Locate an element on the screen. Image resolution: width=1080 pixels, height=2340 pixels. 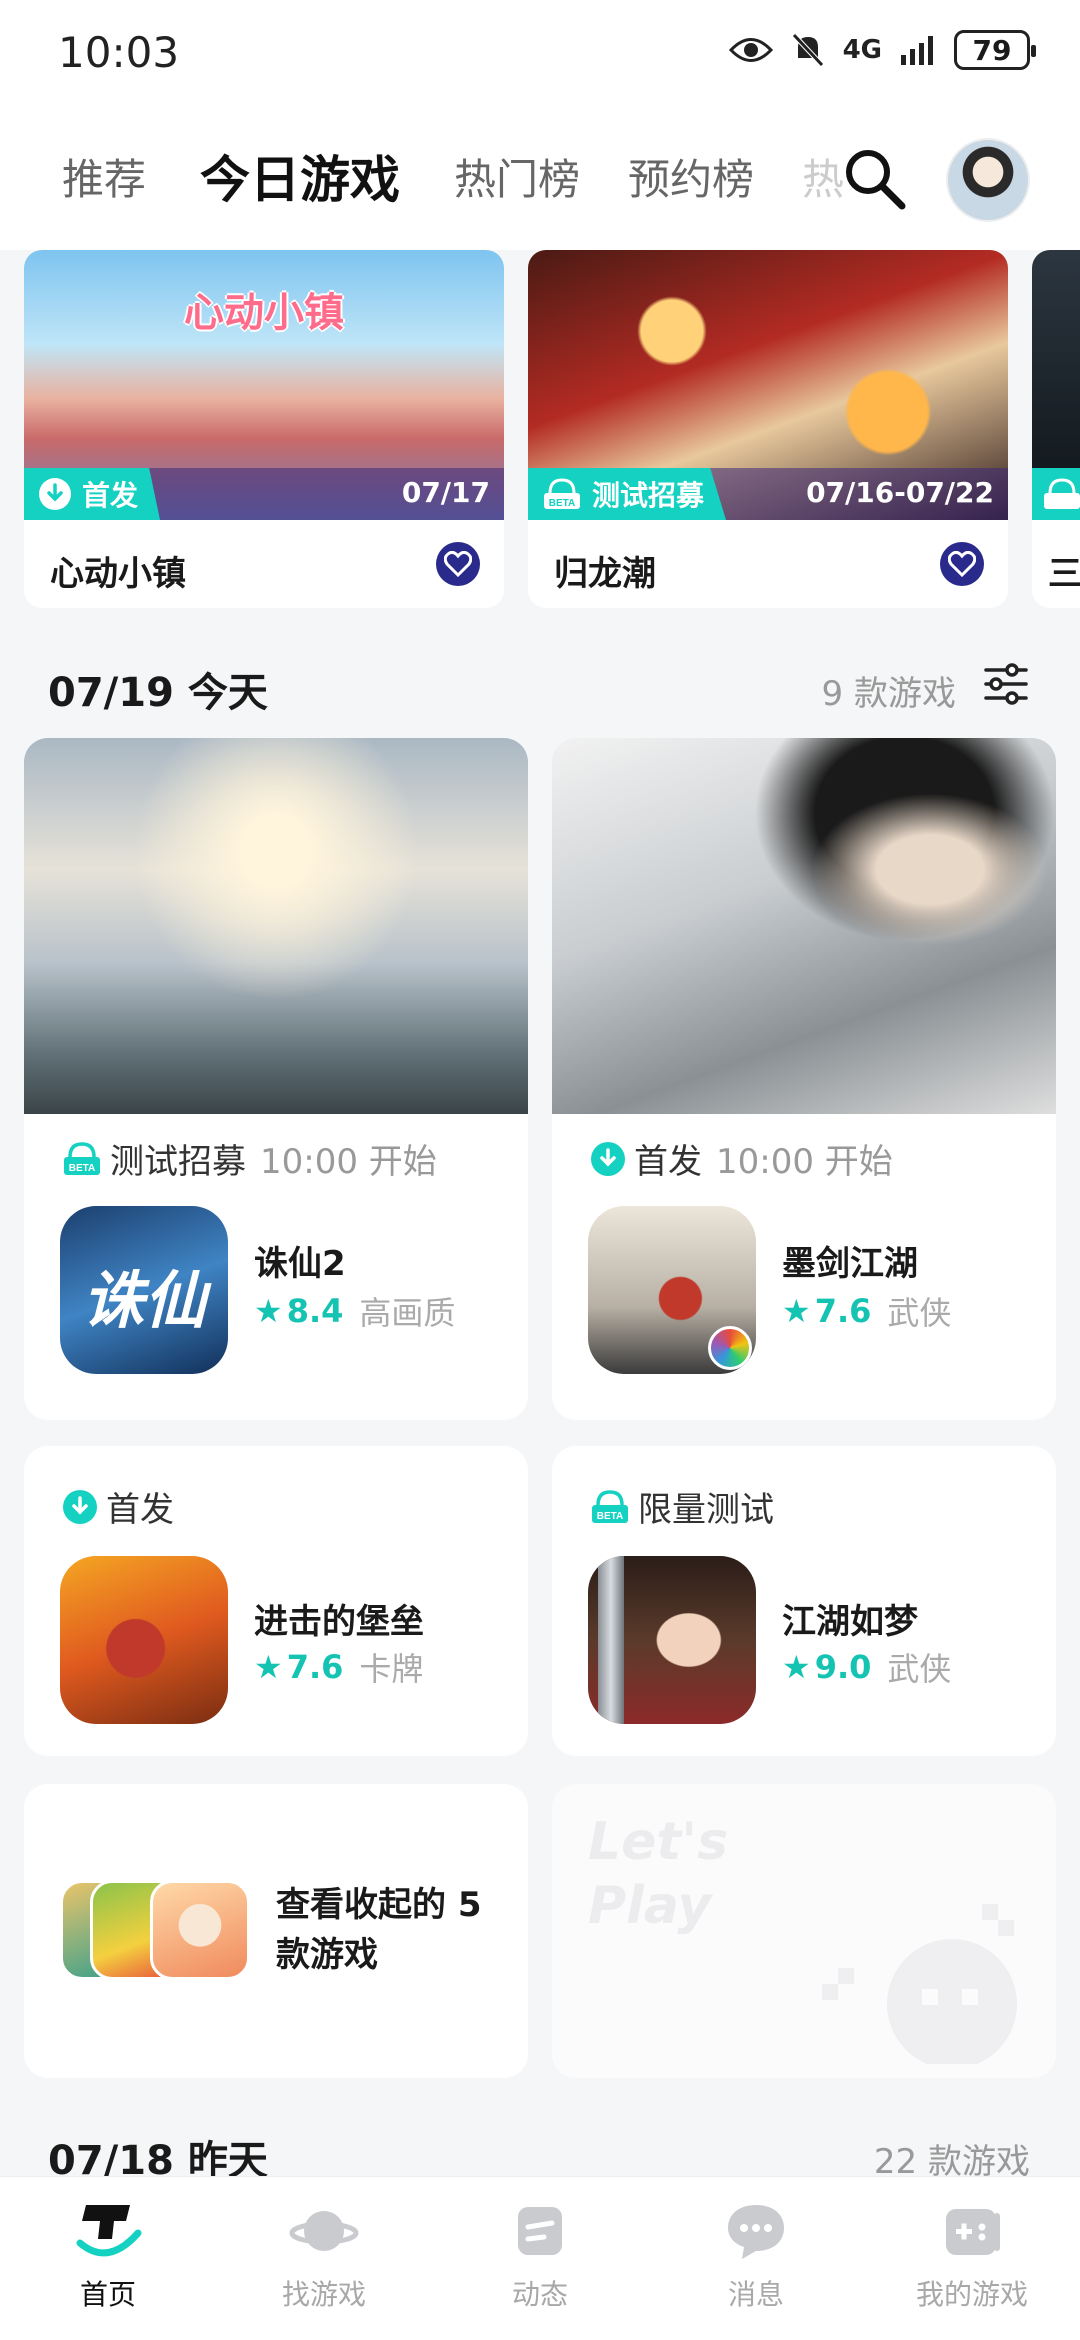
message-icon is located at coordinates (756, 2232).